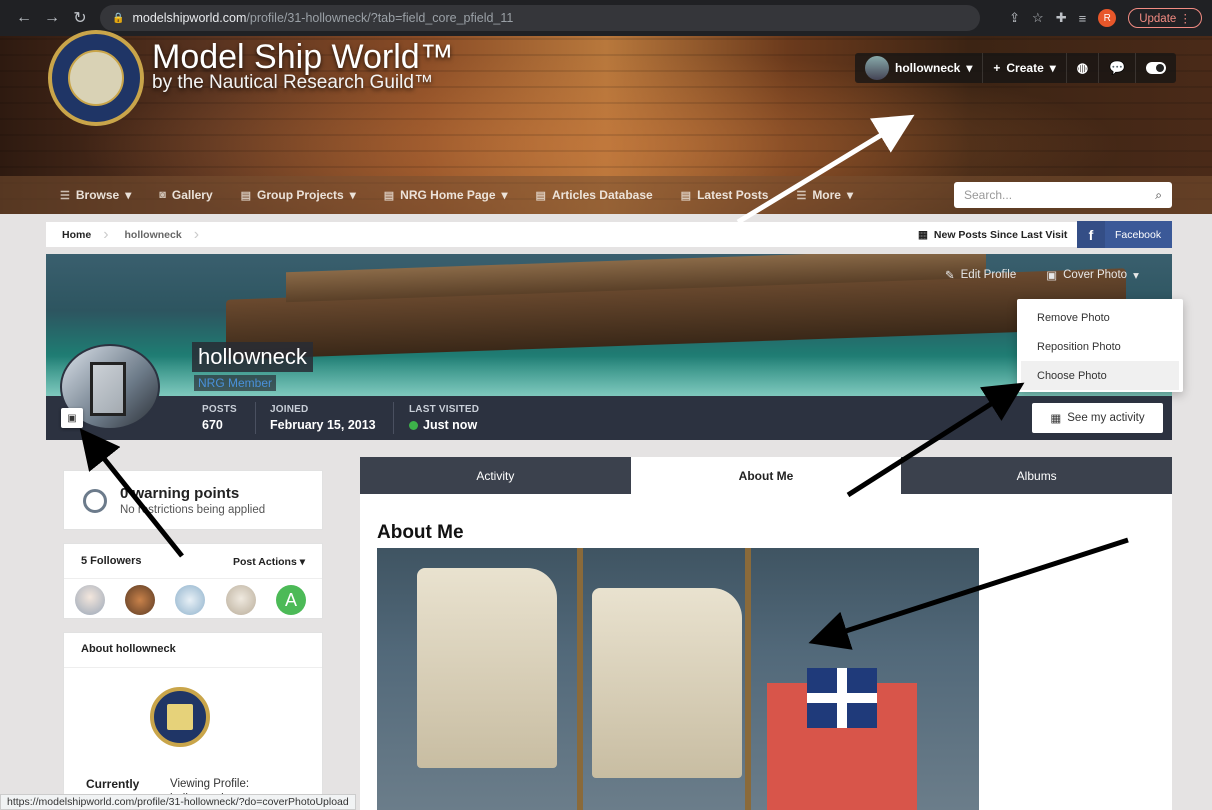 This screenshot has height=810, width=1212. What do you see at coordinates (980, 275) in the screenshot?
I see `edit-profile-button: ✎ Edit Profile` at bounding box center [980, 275].